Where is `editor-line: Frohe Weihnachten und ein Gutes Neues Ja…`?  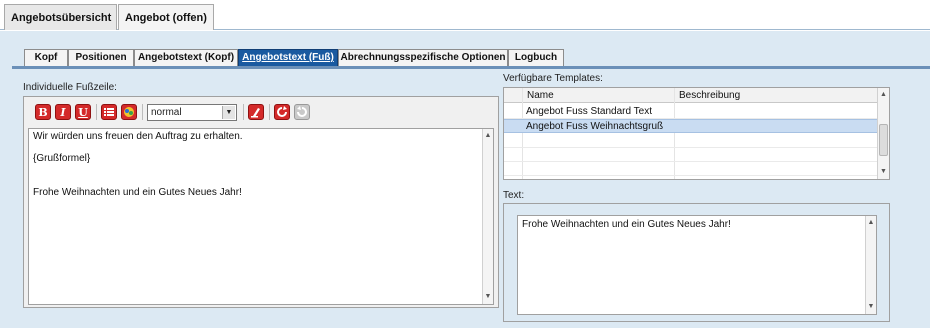
editor-line: Frohe Weihnachten und ein Gutes Neues Ja… is located at coordinates (137, 192).